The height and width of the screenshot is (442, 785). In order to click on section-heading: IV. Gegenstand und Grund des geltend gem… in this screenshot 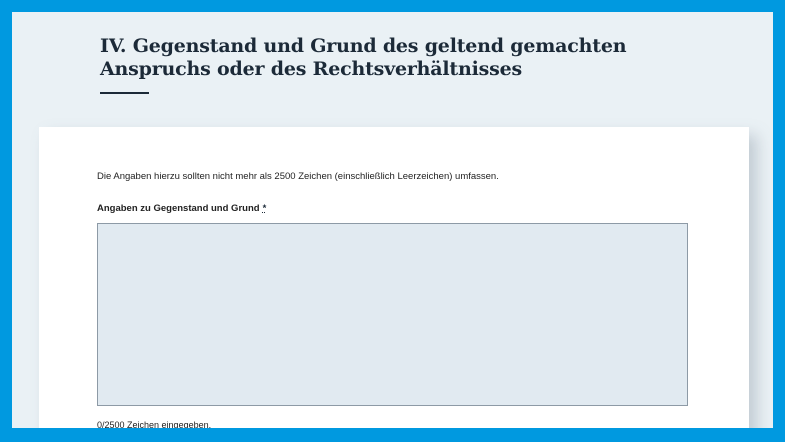, I will do `click(363, 57)`.